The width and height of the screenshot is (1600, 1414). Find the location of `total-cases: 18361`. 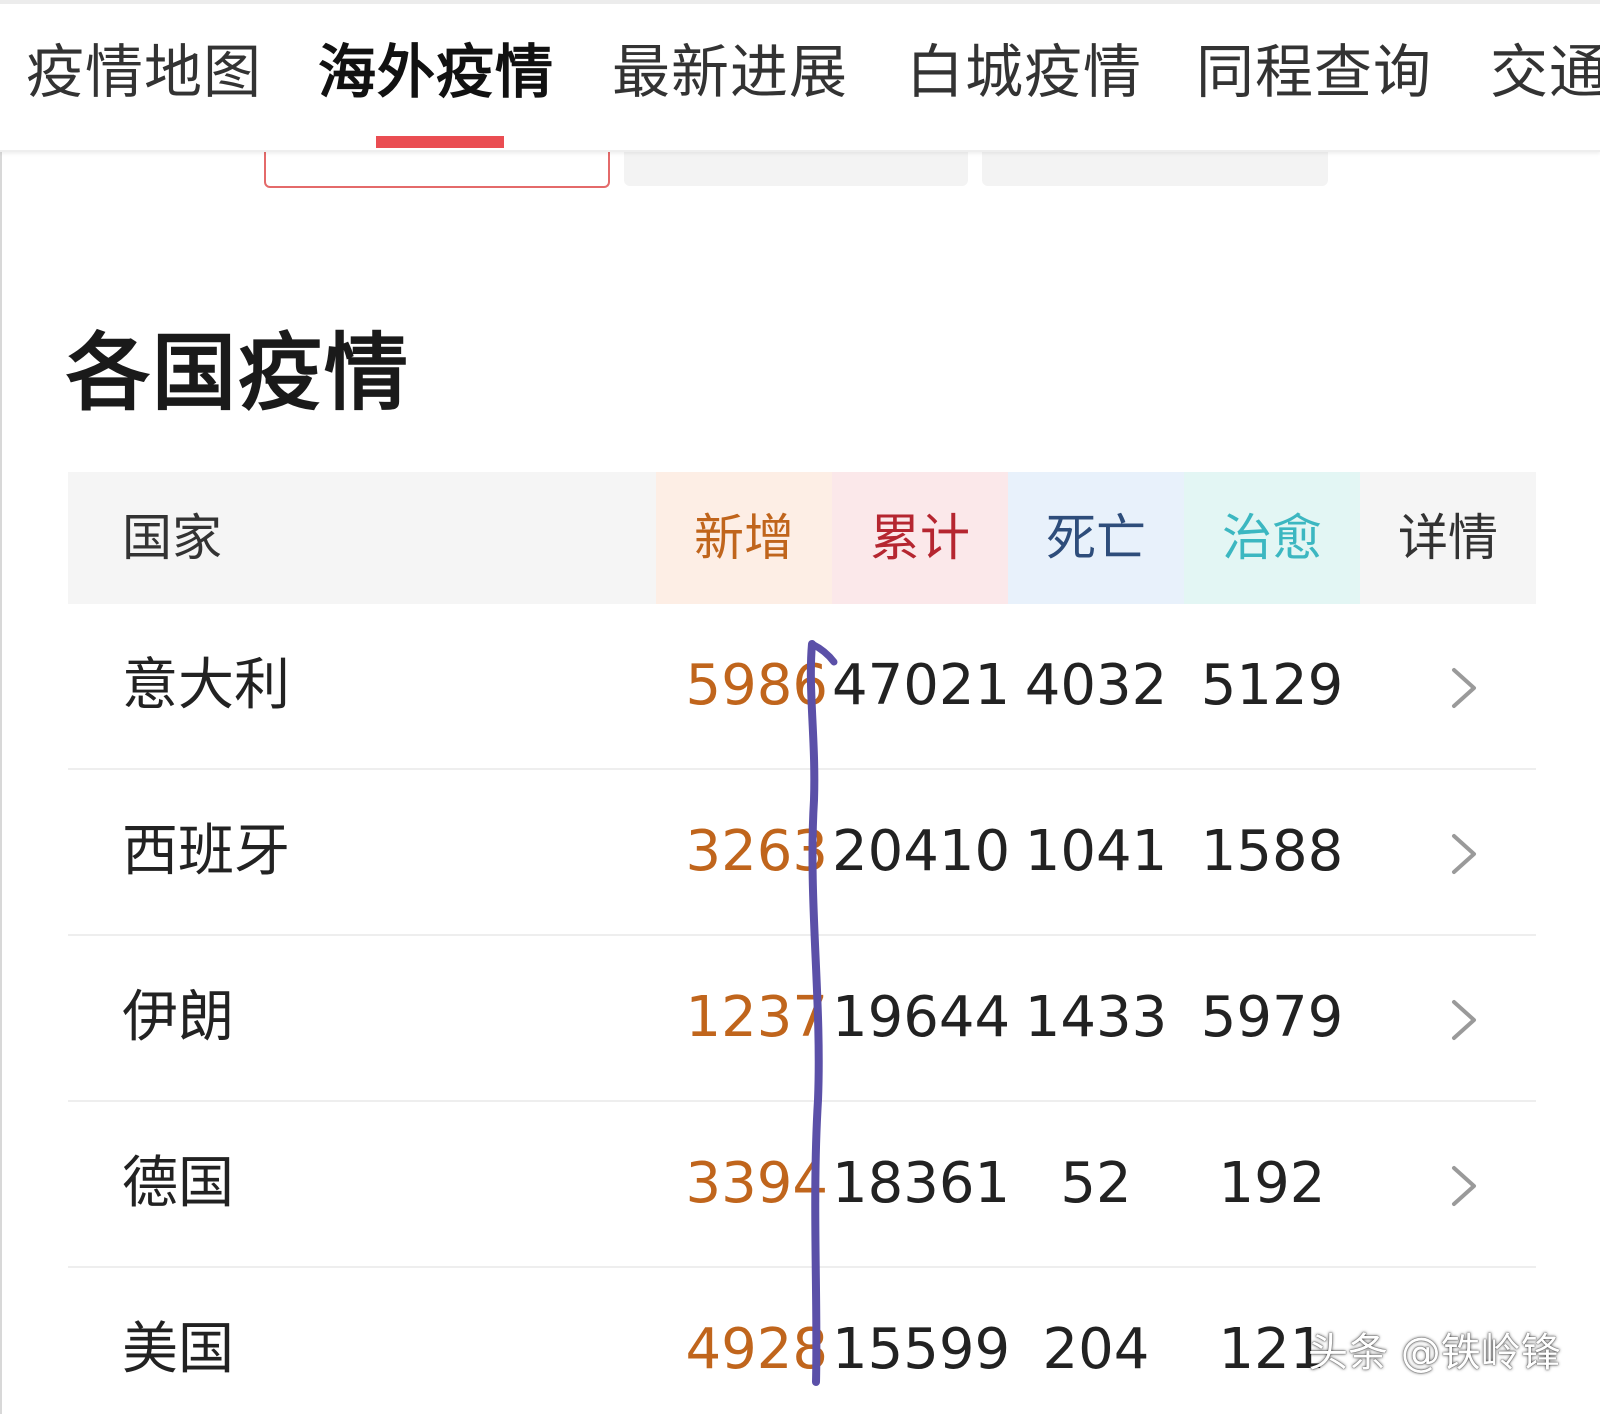

total-cases: 18361 is located at coordinates (921, 1183).